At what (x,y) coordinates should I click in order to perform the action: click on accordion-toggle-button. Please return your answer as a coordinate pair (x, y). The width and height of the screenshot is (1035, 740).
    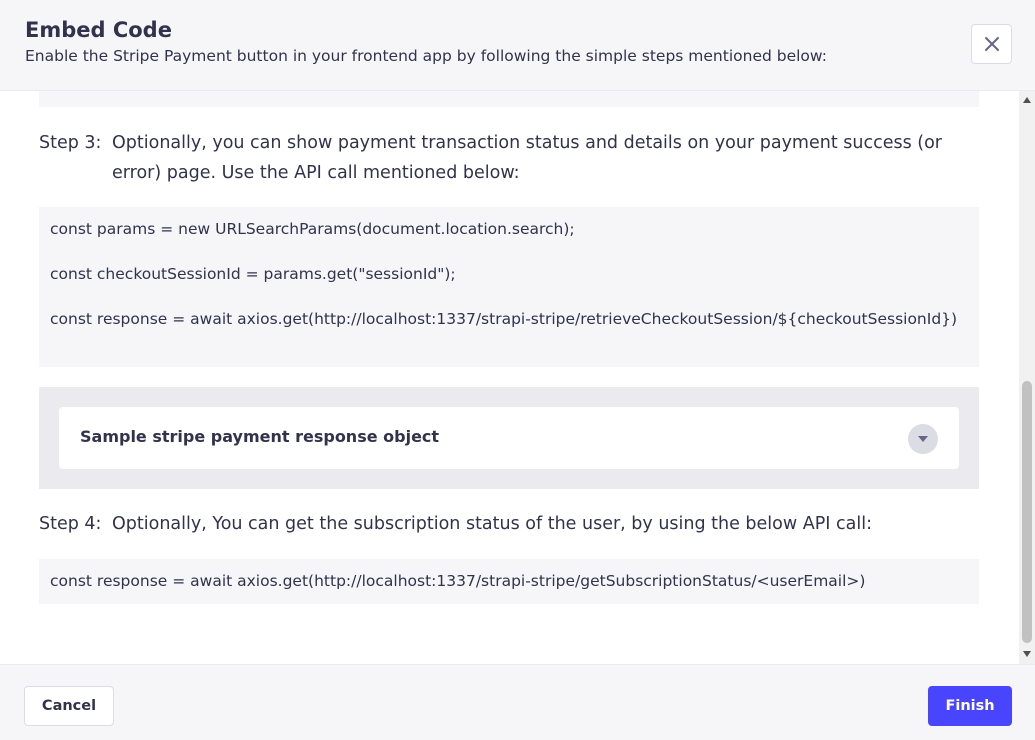
    Looking at the image, I should click on (923, 439).